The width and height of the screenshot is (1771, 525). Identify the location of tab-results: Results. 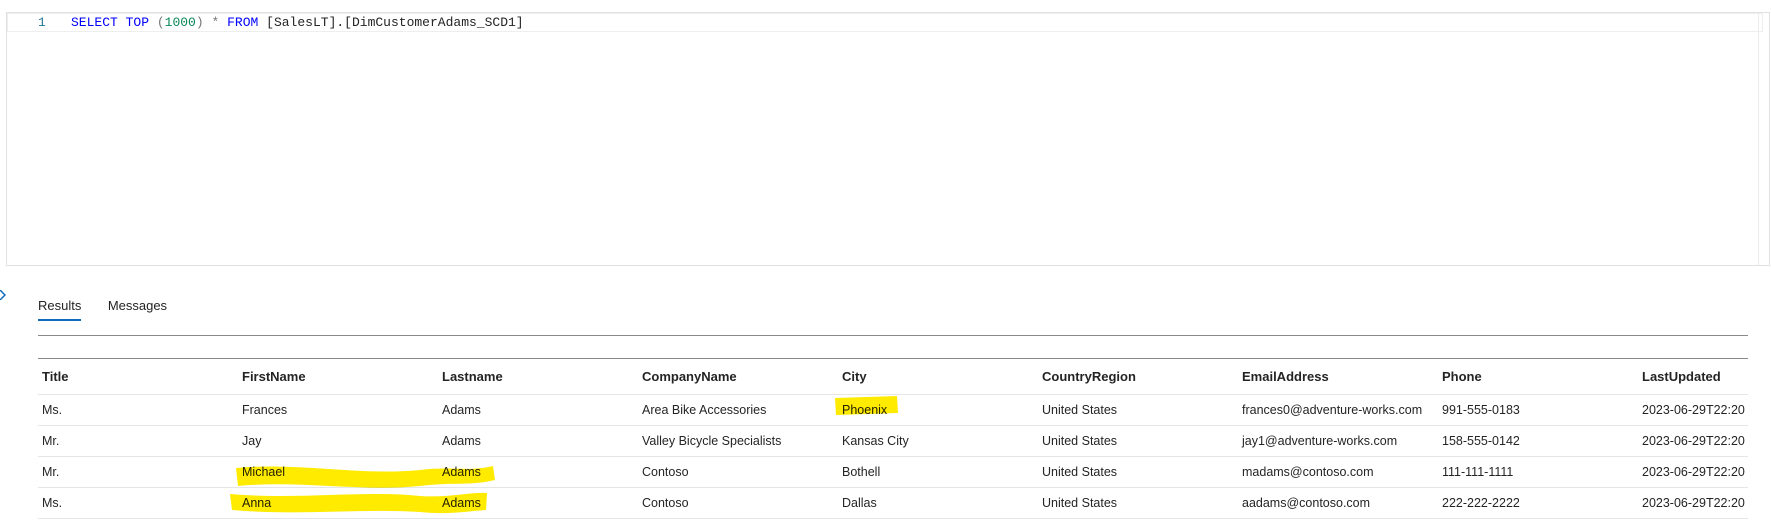
(60, 305).